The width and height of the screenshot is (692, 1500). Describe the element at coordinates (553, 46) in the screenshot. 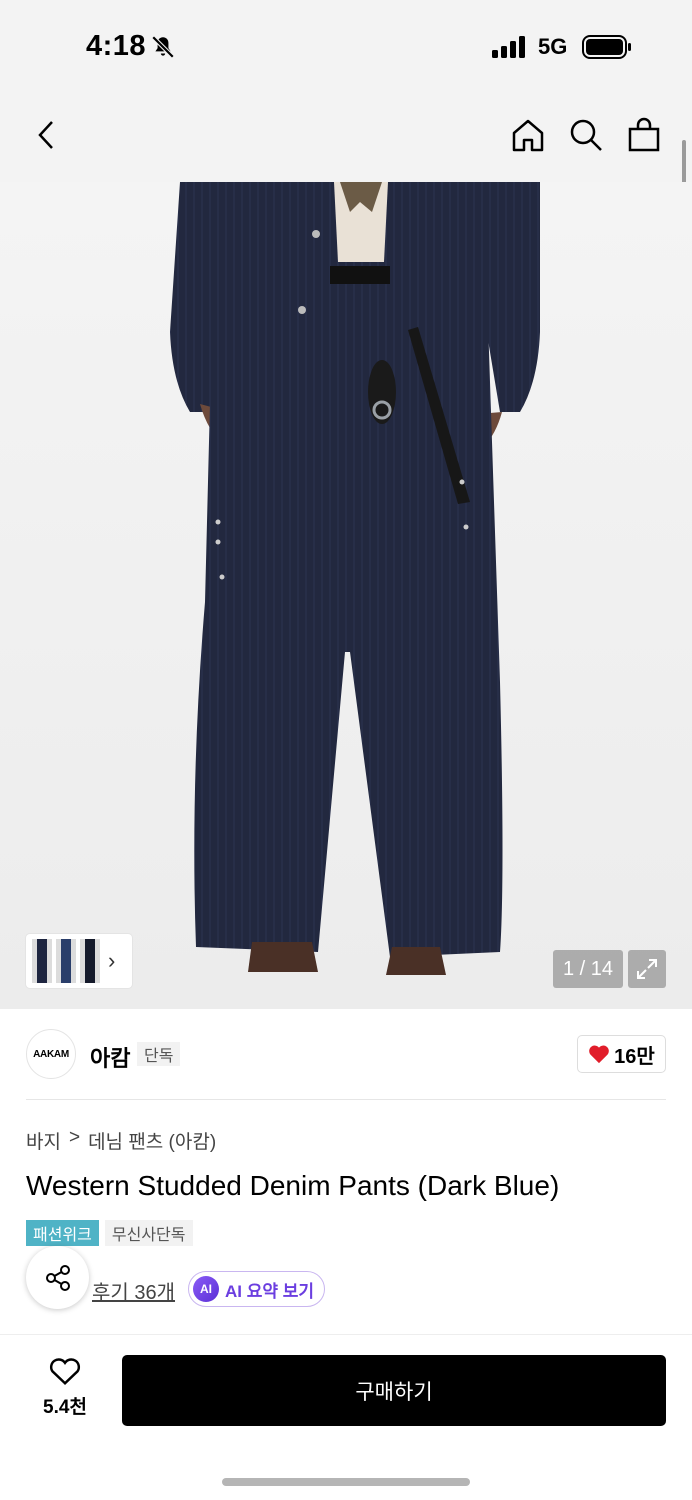

I see `network-label: 5G` at that location.